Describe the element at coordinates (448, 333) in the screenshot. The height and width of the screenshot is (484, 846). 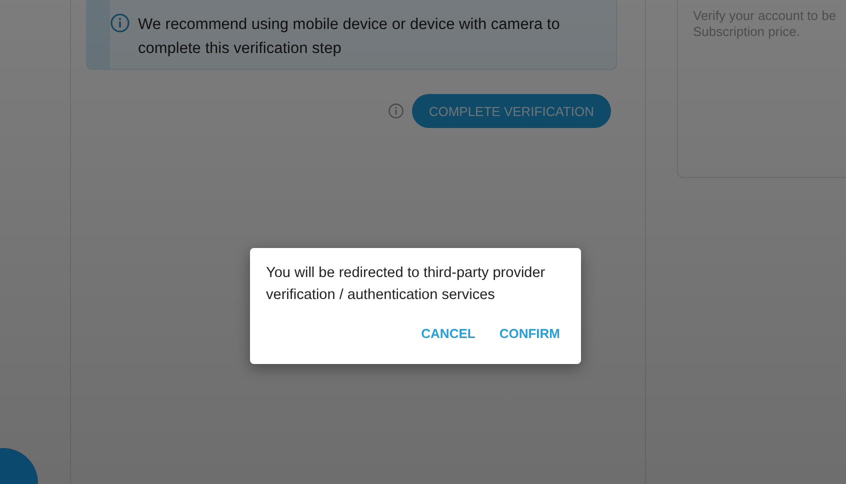
I see `dialog-button: CANCEL` at that location.